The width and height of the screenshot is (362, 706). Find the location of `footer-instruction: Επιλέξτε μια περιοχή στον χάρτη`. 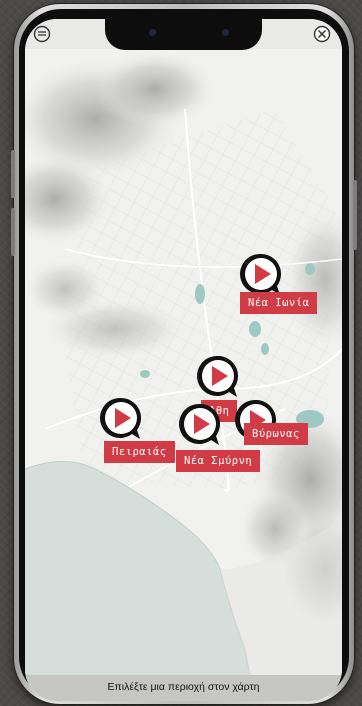

footer-instruction: Επιλέξτε μια περιοχή στον χάρτη is located at coordinates (183, 687).